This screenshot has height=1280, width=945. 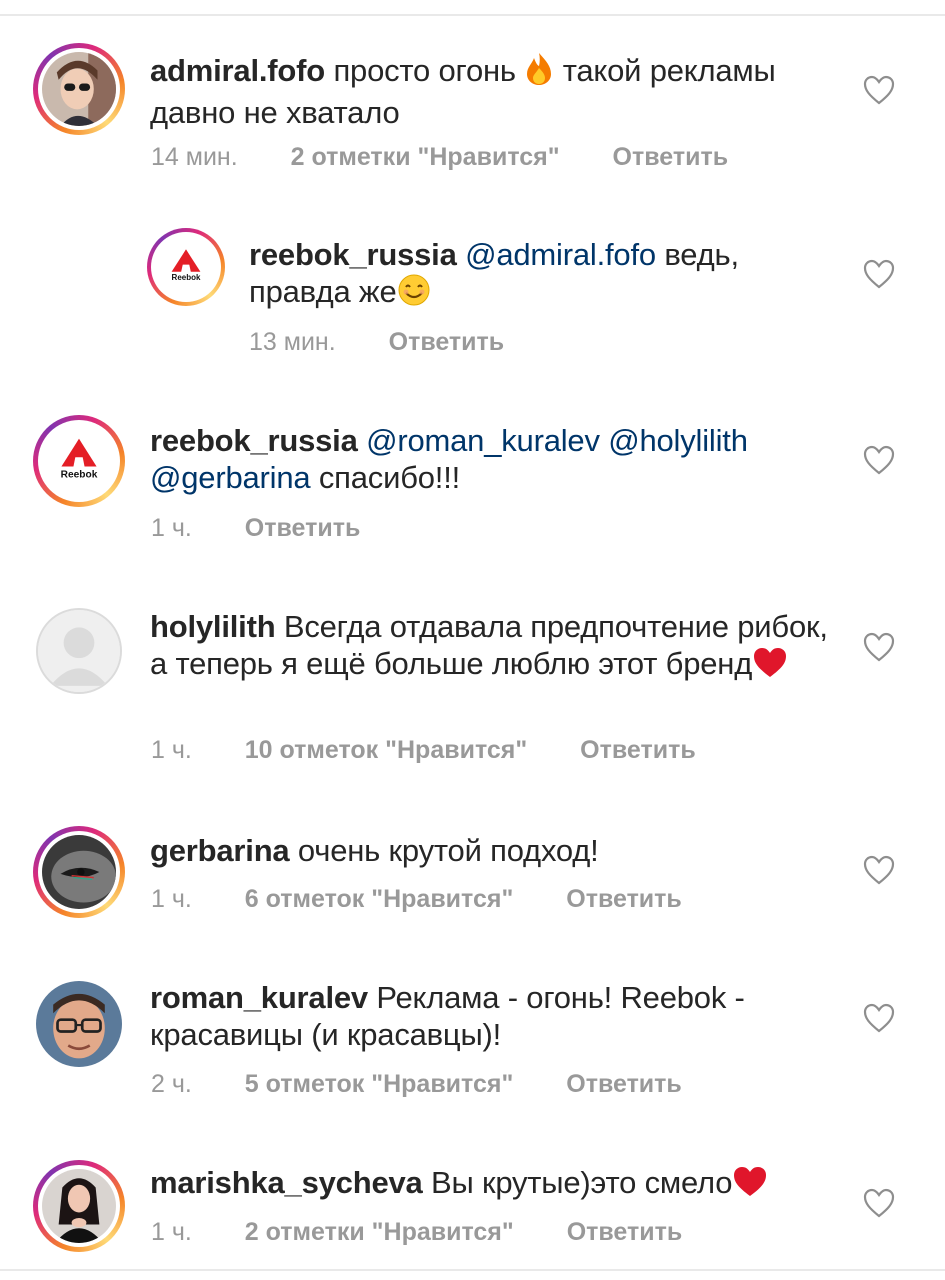 I want to click on comment-meta: 2 ч. 5 отметок "Нравится" Ответить, so click(x=439, y=1084).